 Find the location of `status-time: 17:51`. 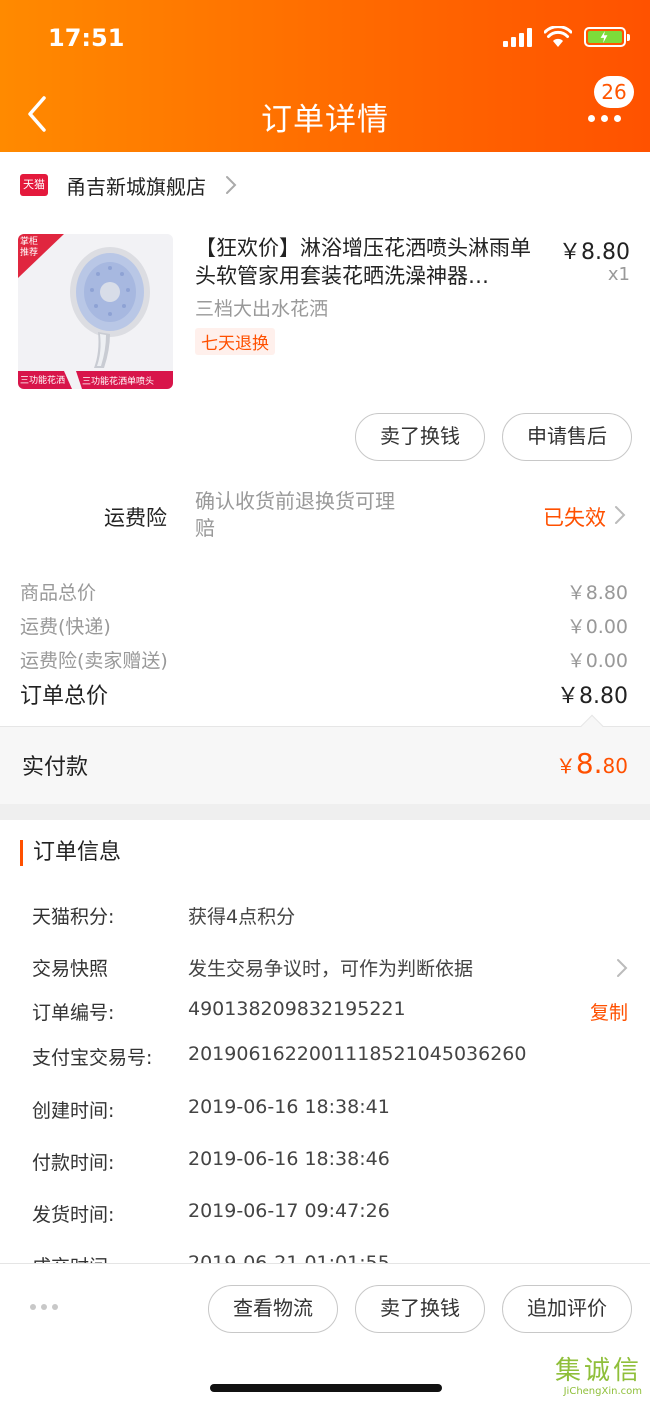

status-time: 17:51 is located at coordinates (86, 38).